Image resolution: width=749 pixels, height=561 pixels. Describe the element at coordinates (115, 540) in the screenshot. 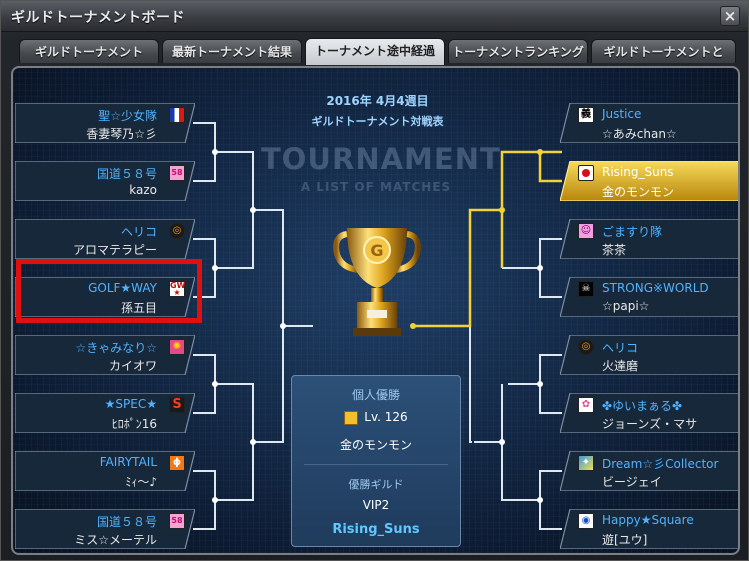

I see `team-leader: ミス☆メーテル` at that location.